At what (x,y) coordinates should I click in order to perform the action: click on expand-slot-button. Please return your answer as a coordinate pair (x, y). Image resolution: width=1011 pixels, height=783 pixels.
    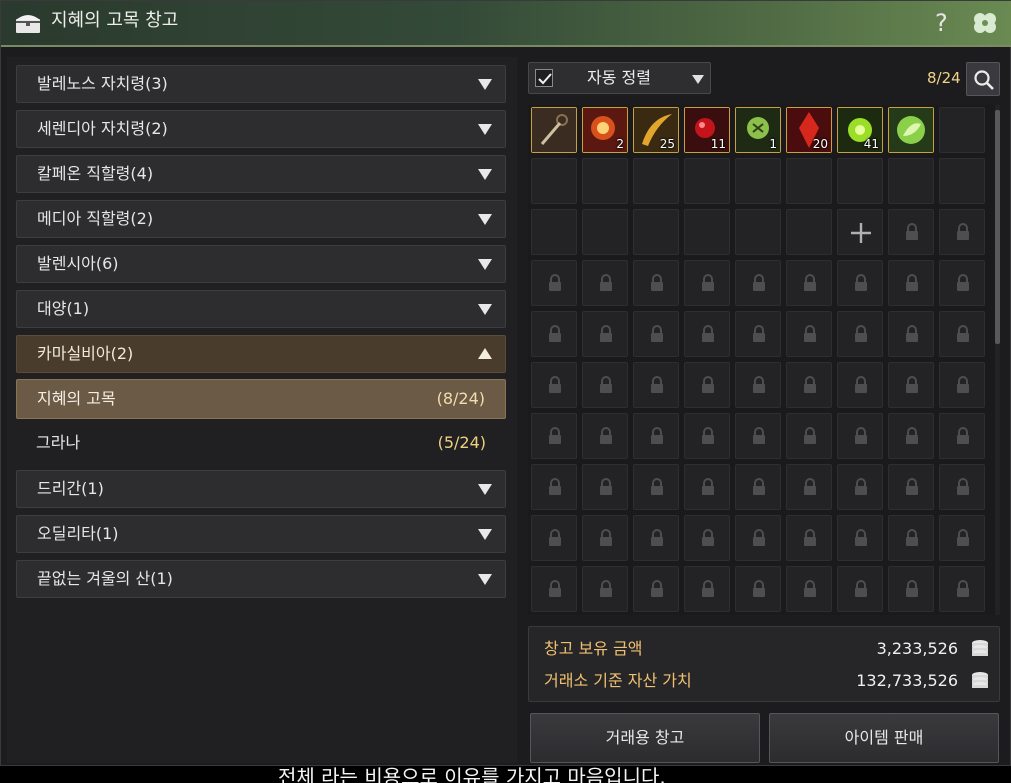
    Looking at the image, I should click on (860, 232).